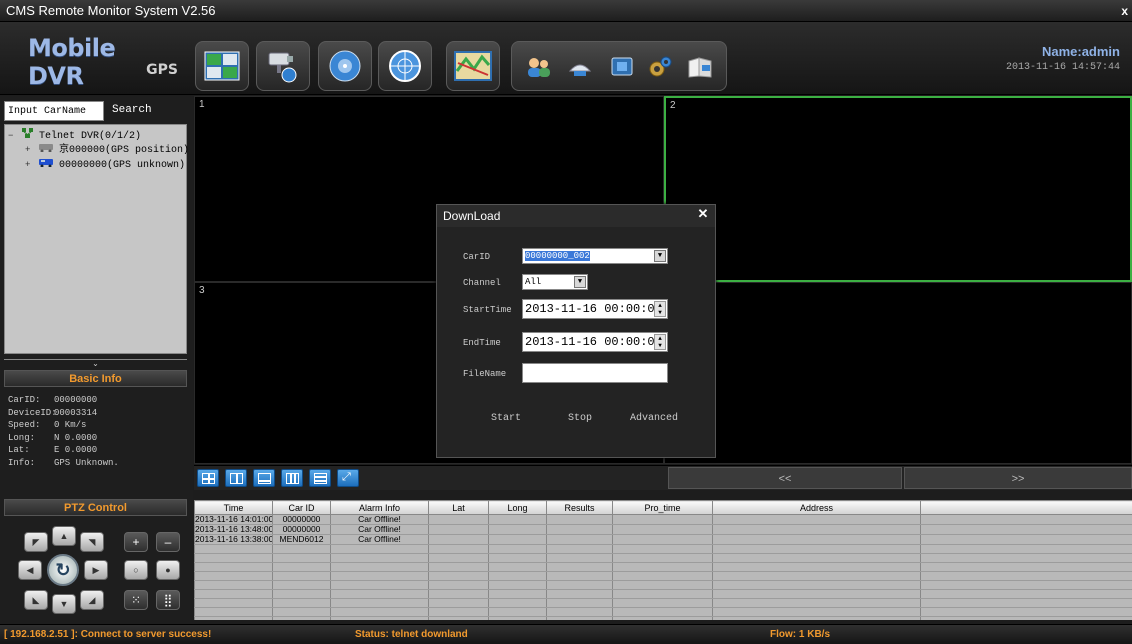 The height and width of the screenshot is (644, 1132). What do you see at coordinates (1124, 11) in the screenshot?
I see `window-close-icon: x` at bounding box center [1124, 11].